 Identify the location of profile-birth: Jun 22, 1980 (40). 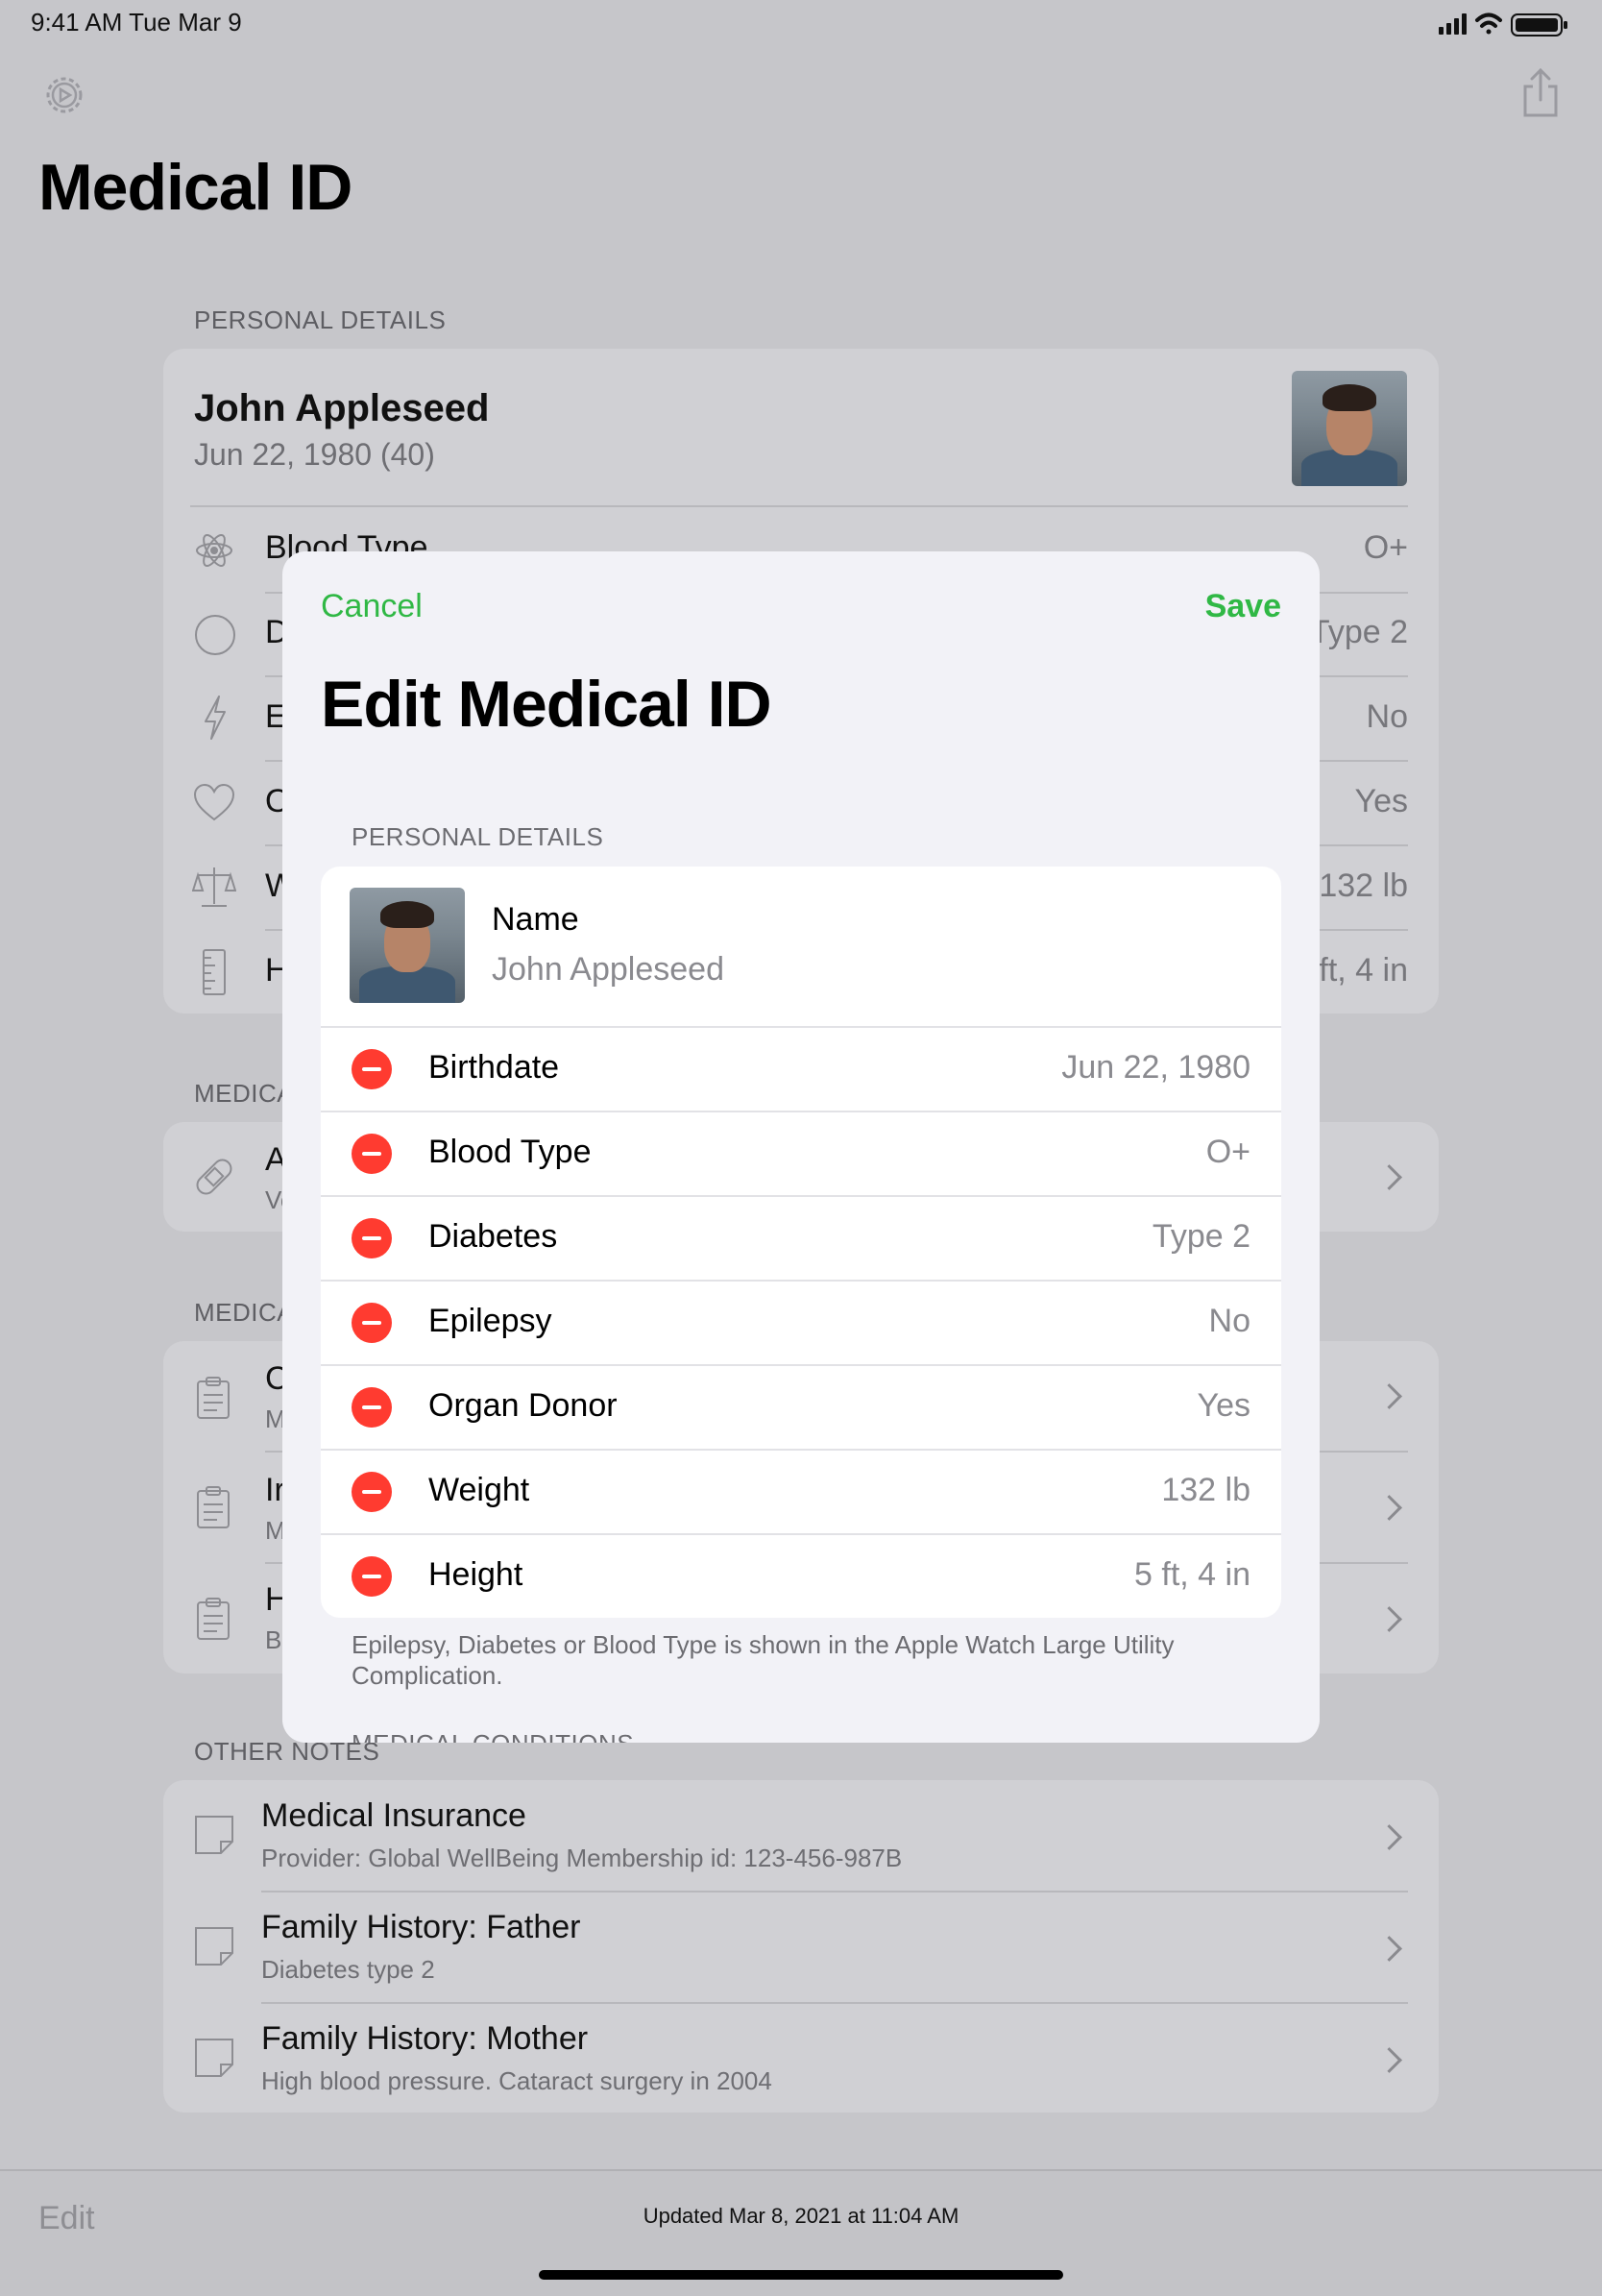
(315, 454).